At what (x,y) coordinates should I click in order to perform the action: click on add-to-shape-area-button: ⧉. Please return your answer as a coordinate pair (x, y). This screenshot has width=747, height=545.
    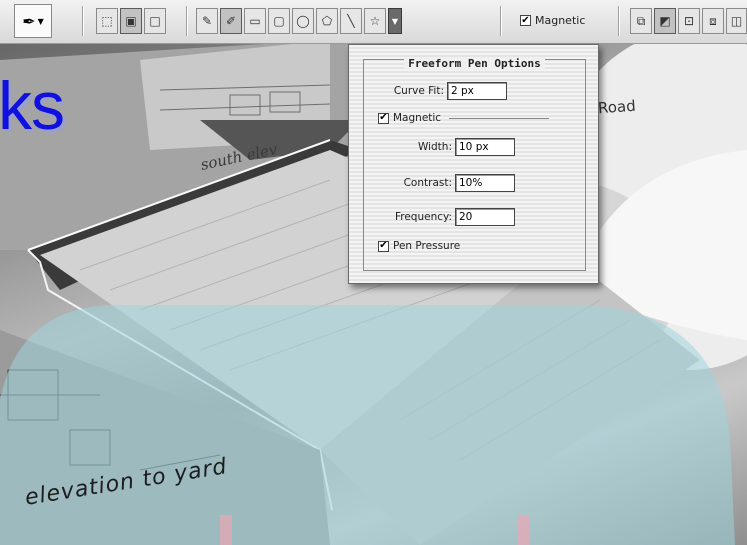
    Looking at the image, I should click on (641, 21).